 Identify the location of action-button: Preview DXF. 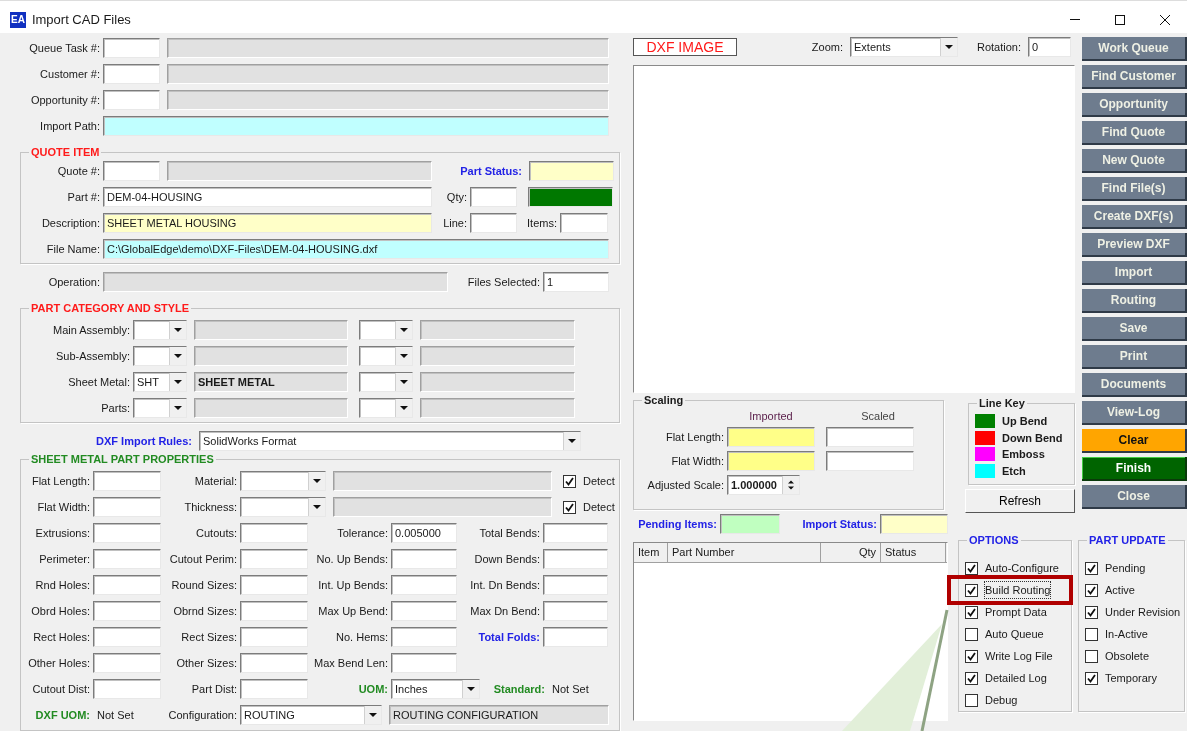
(1134, 245).